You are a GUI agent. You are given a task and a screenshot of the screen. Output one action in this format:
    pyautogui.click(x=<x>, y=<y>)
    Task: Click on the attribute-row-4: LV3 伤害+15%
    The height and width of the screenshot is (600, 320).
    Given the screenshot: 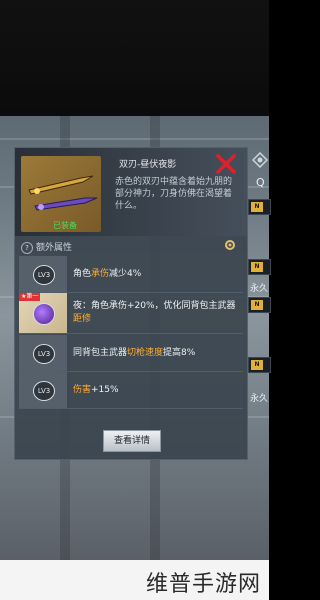 What is the action you would take?
    pyautogui.click(x=131, y=390)
    